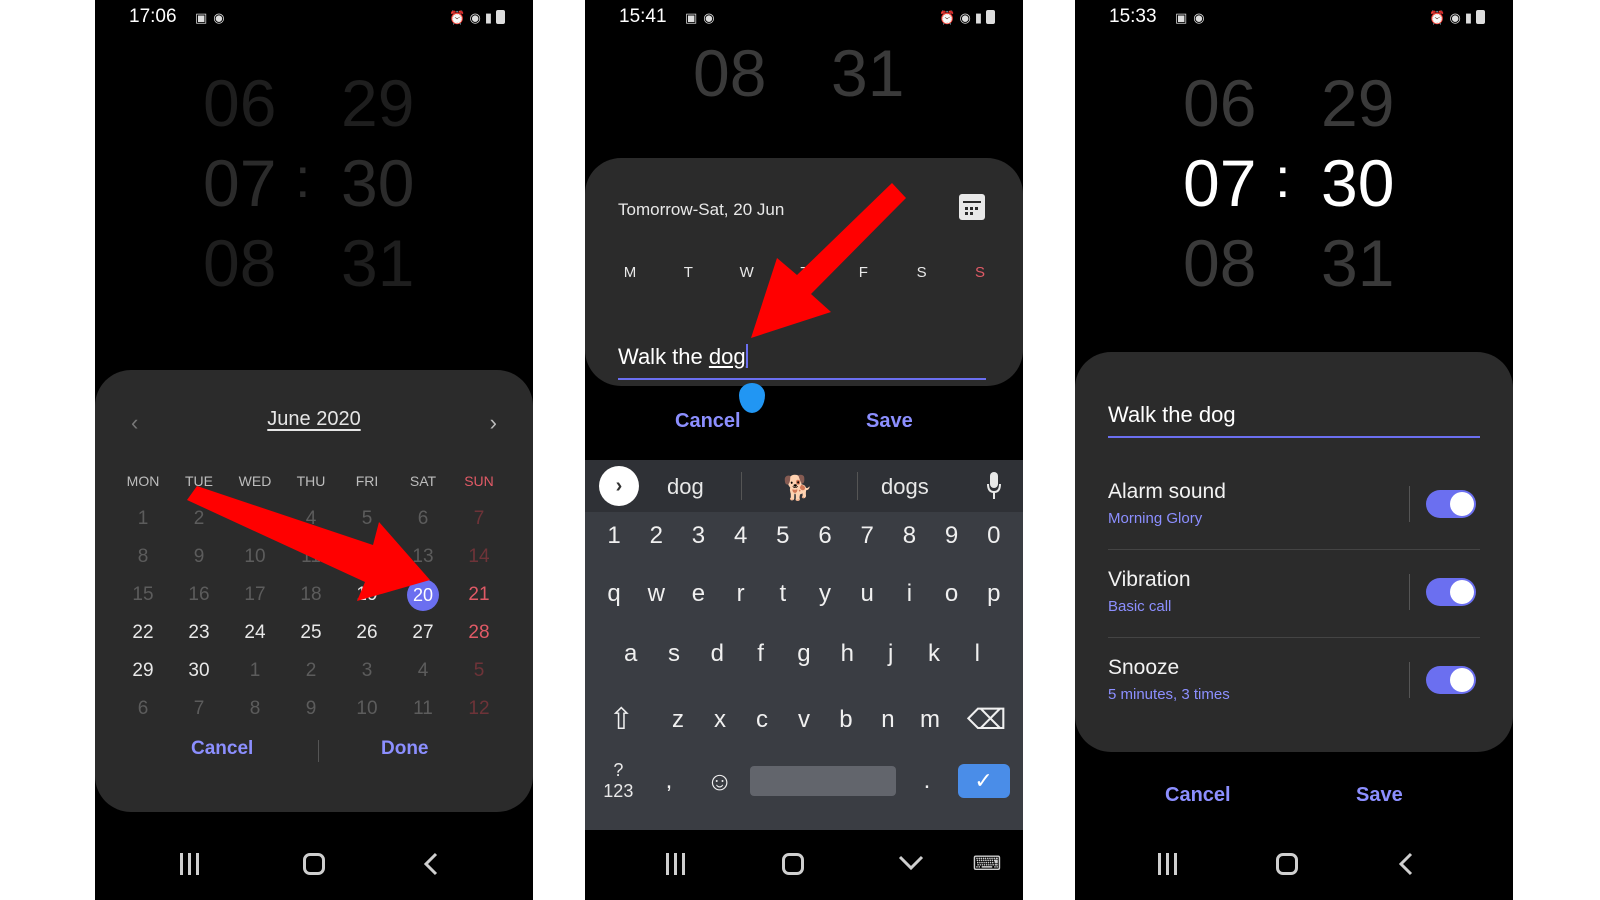 Image resolution: width=1600 pixels, height=900 pixels. I want to click on calendar-day: 23, so click(199, 633).